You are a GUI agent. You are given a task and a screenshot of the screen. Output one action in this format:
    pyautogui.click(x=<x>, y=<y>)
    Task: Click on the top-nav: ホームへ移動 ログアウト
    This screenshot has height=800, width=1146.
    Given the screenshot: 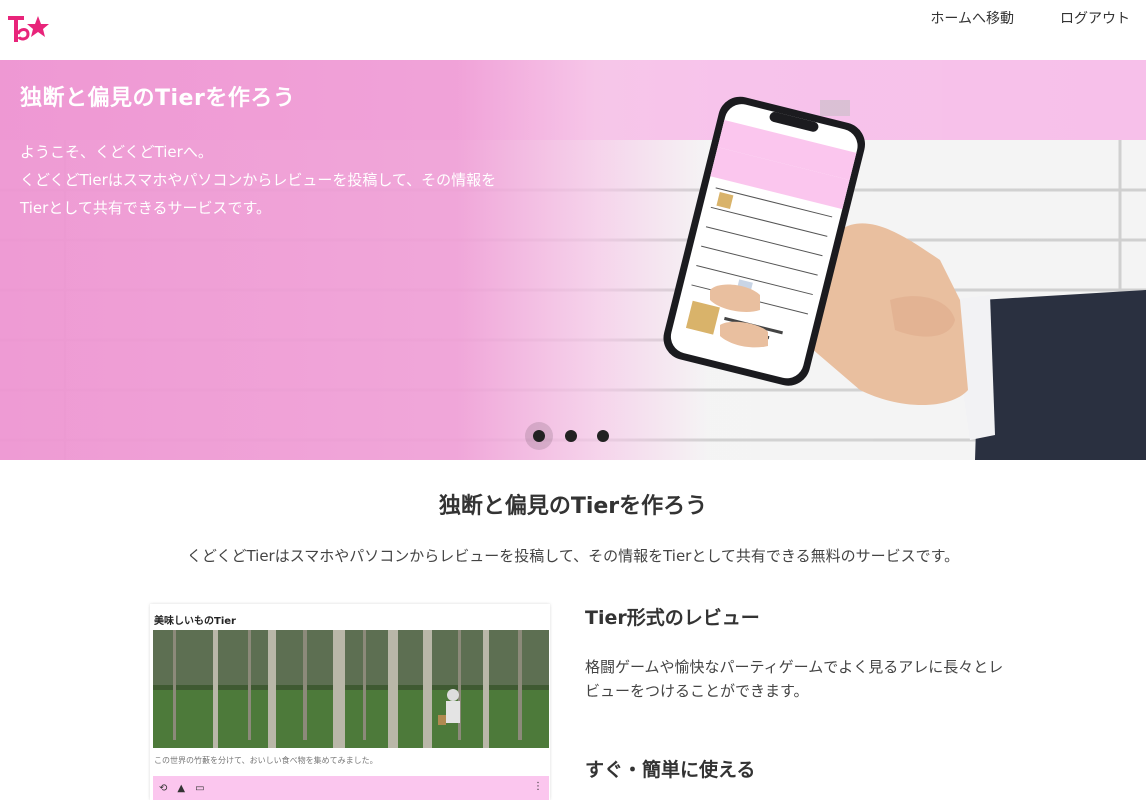 What is the action you would take?
    pyautogui.click(x=1030, y=18)
    